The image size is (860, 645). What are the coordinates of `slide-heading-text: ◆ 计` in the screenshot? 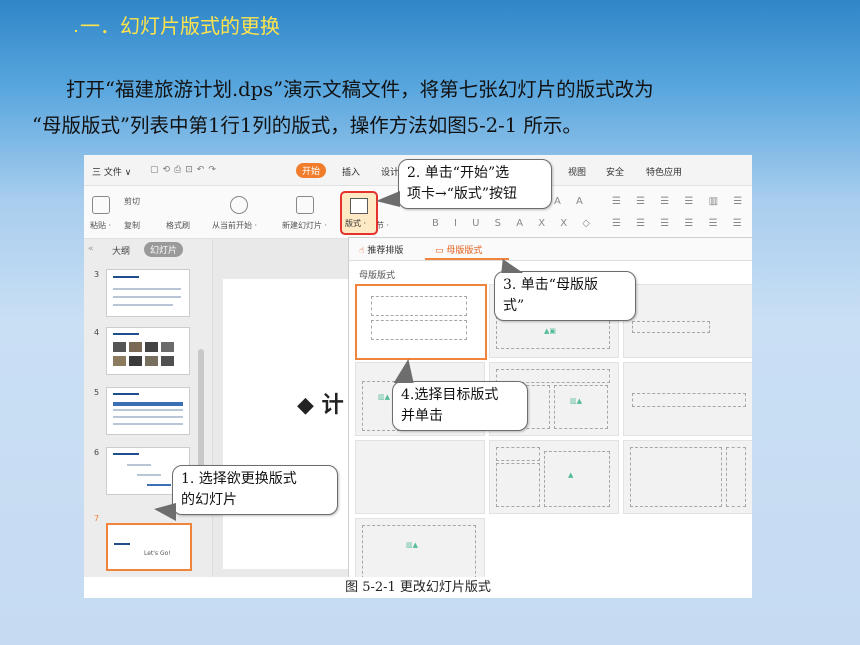 It's located at (320, 405).